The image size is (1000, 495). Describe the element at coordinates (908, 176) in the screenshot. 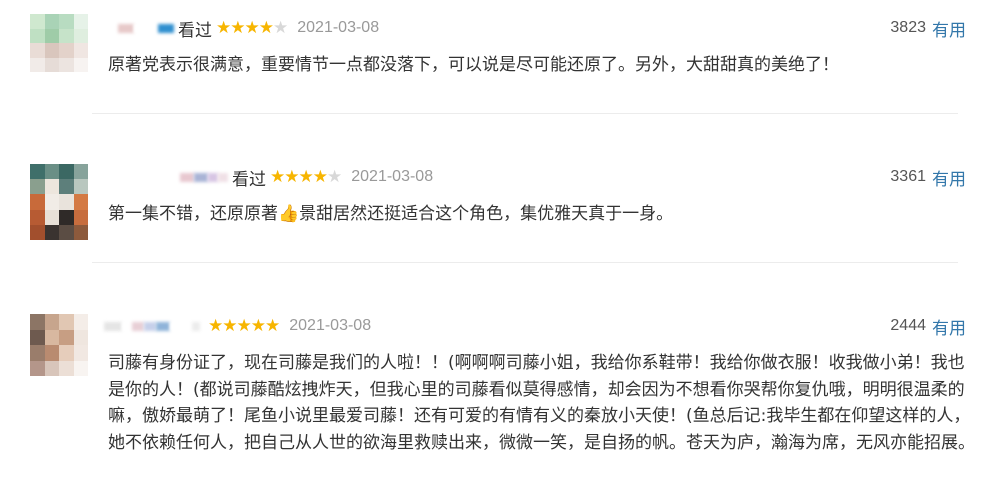

I see `vote-count: 3361` at that location.